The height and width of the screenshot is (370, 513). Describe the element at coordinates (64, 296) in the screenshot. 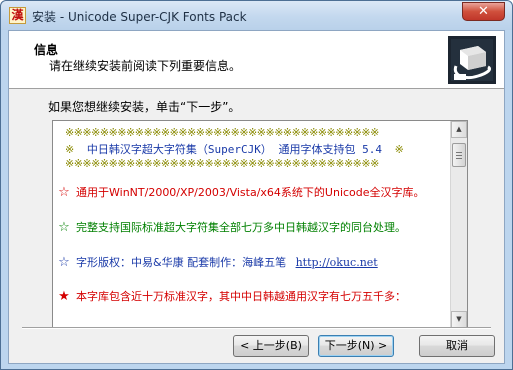

I see `star-filled-icon: ★` at that location.